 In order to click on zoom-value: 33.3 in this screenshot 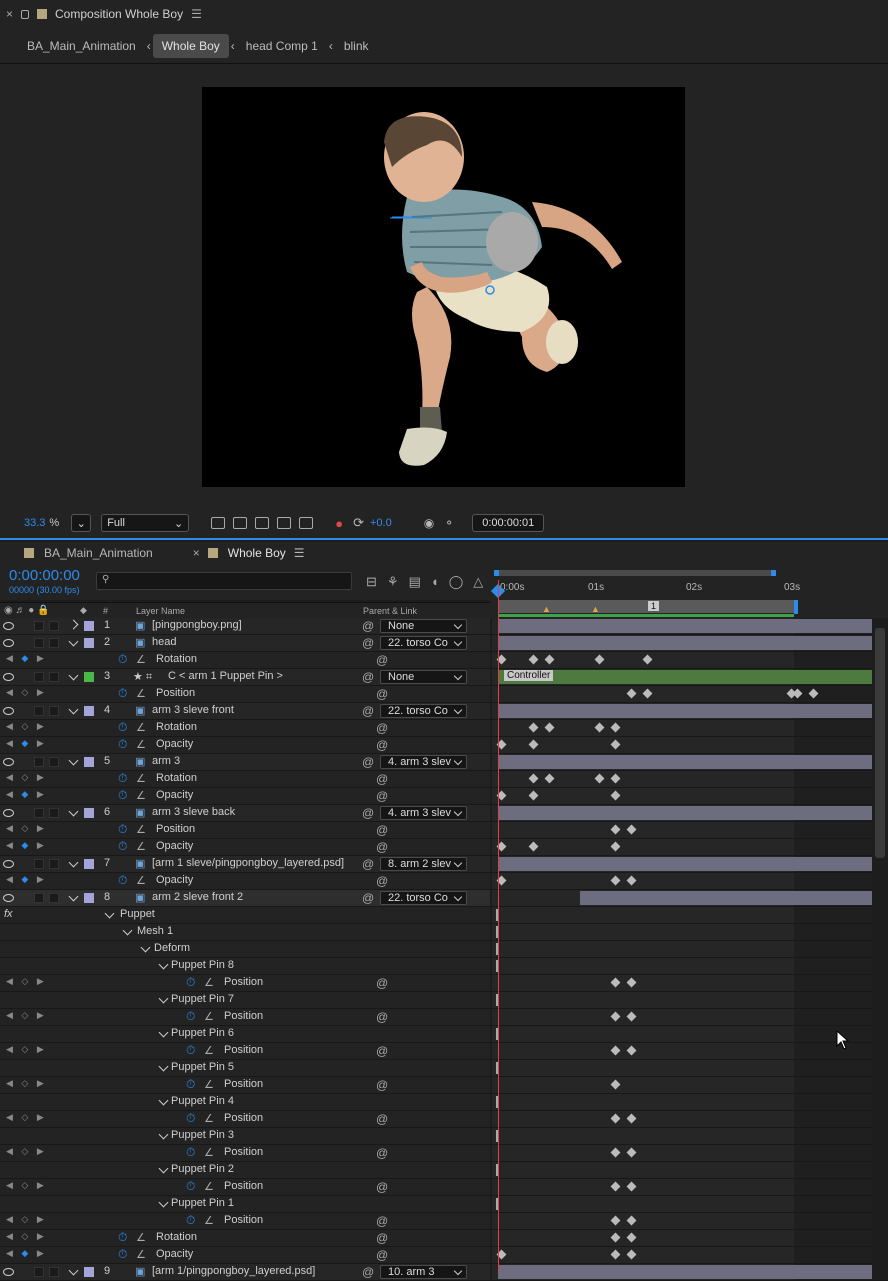, I will do `click(34, 523)`.